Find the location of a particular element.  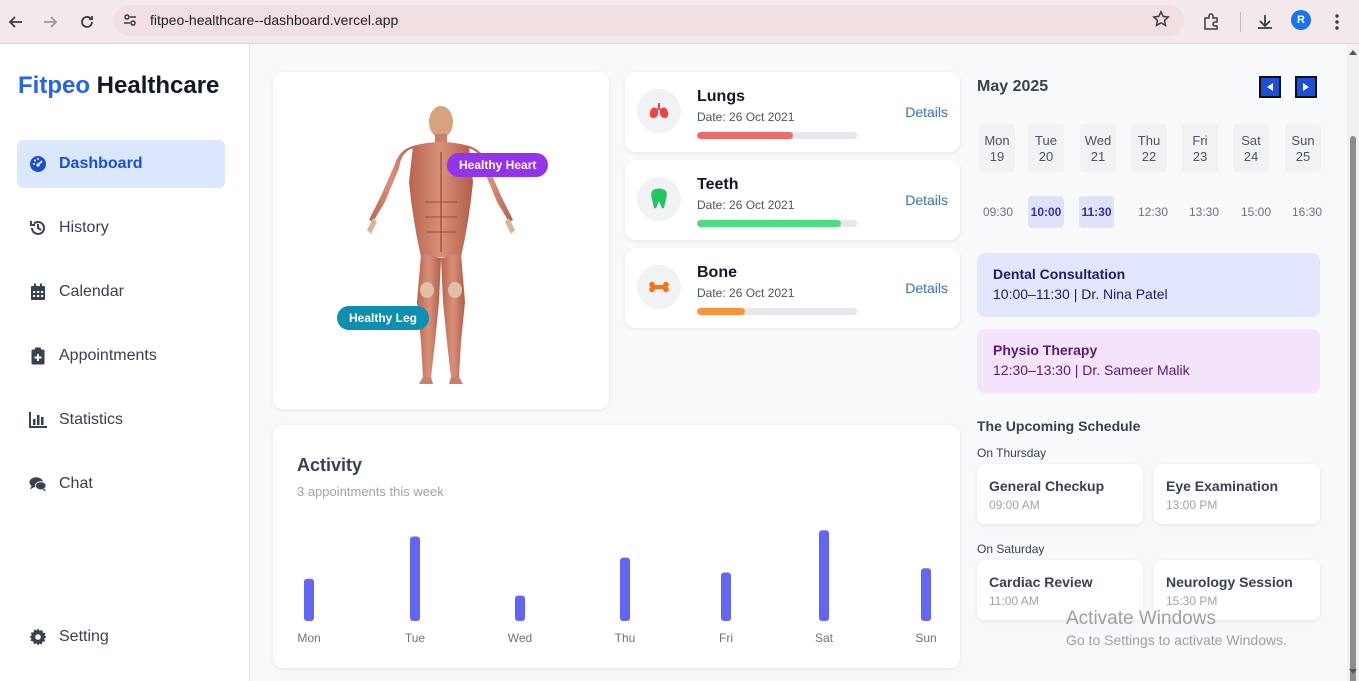

activity-bar-fri is located at coordinates (726, 596).